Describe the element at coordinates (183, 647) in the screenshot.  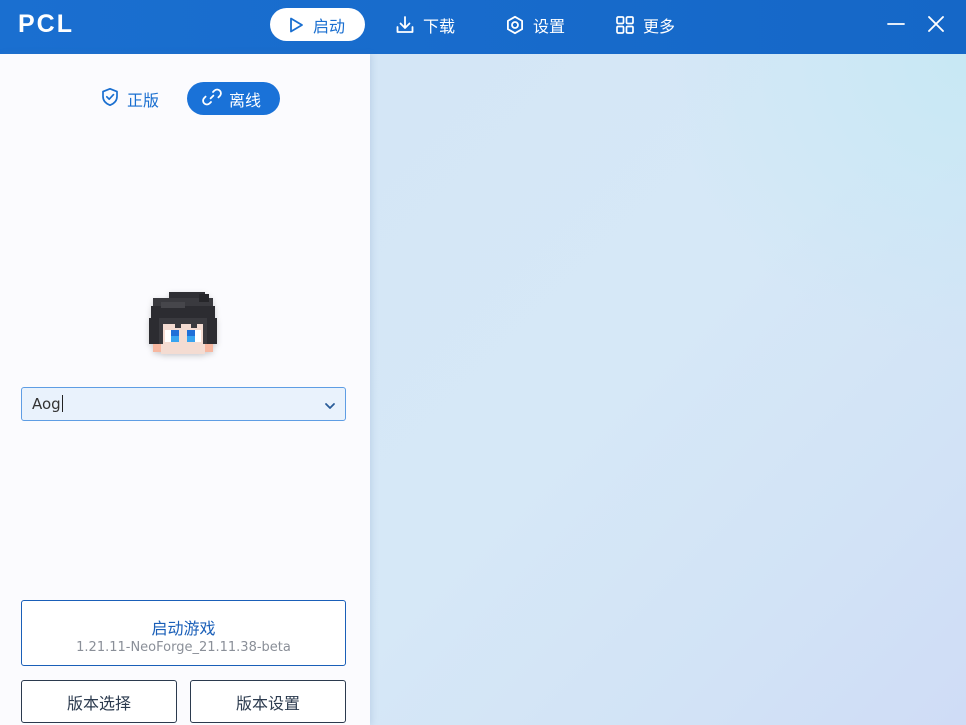
I see `launch-version-label: 1.21.11-NeoForge_21.11.38-beta` at that location.